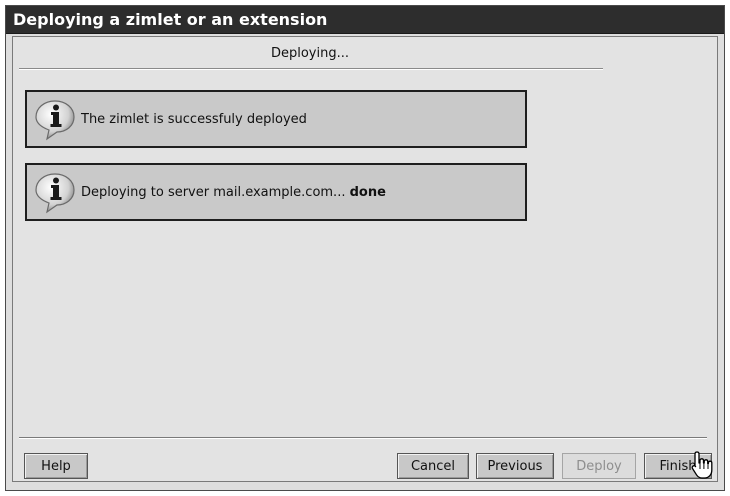 Image resolution: width=730 pixels, height=496 pixels. I want to click on cancel-button: Cancel, so click(433, 466).